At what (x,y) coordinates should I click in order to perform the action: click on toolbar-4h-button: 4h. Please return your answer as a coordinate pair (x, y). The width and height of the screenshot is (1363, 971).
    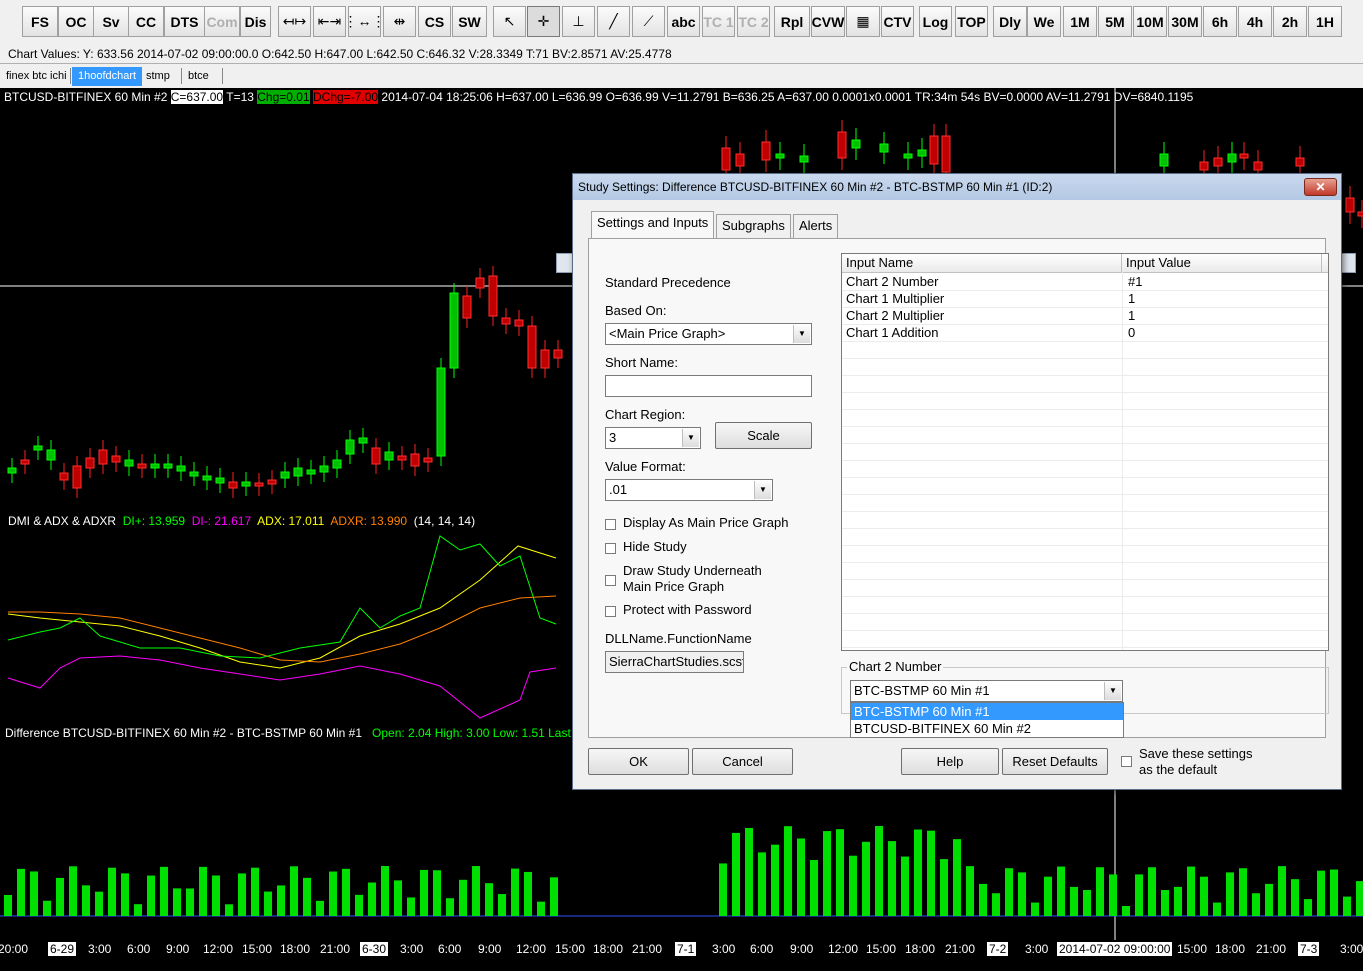
    Looking at the image, I should click on (1255, 21).